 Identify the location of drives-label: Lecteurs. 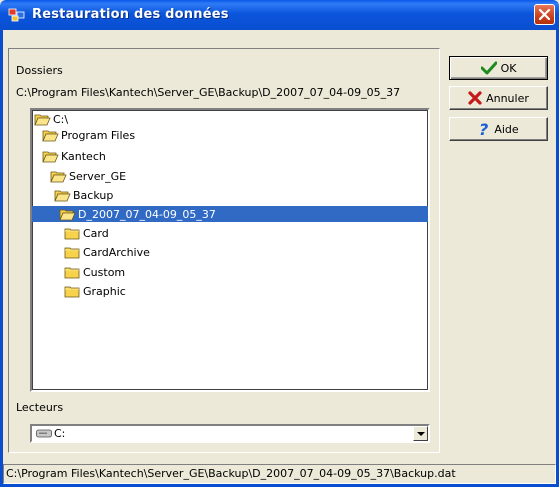
(40, 407).